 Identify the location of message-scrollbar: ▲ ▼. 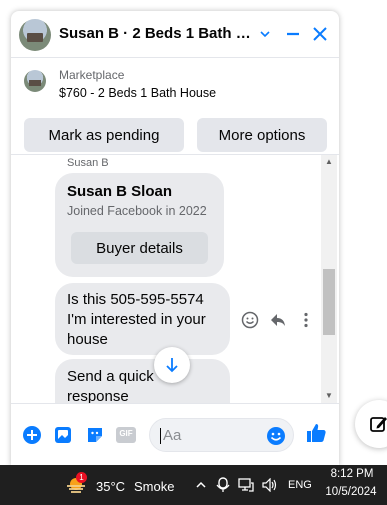
(329, 279).